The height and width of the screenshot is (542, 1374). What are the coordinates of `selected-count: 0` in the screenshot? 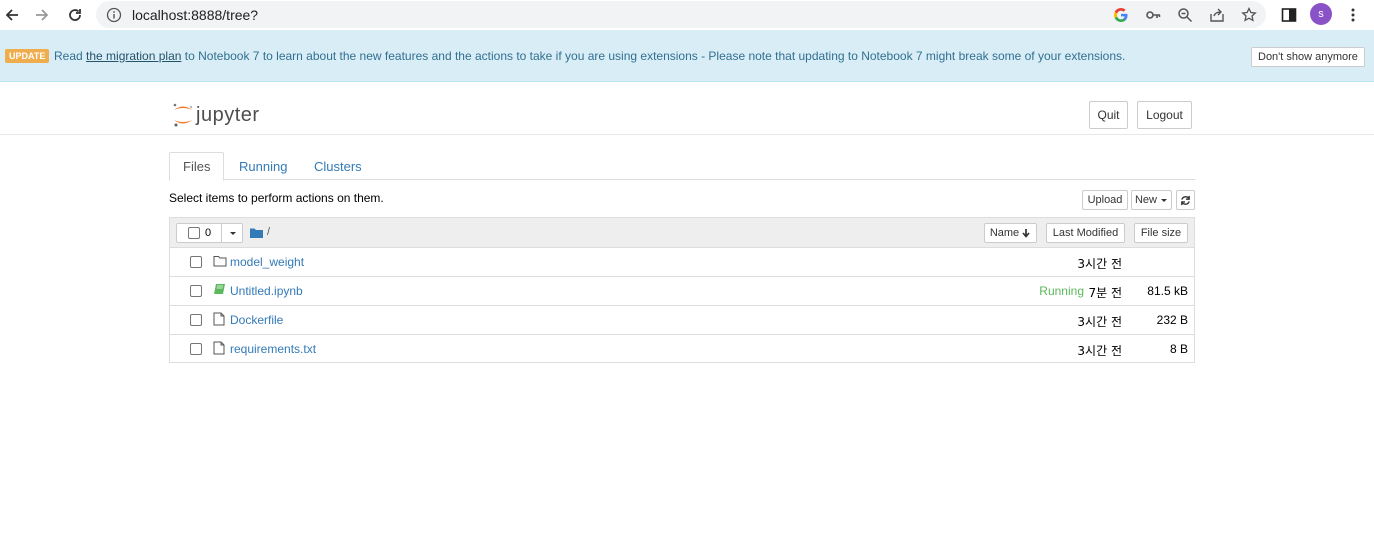 It's located at (208, 233).